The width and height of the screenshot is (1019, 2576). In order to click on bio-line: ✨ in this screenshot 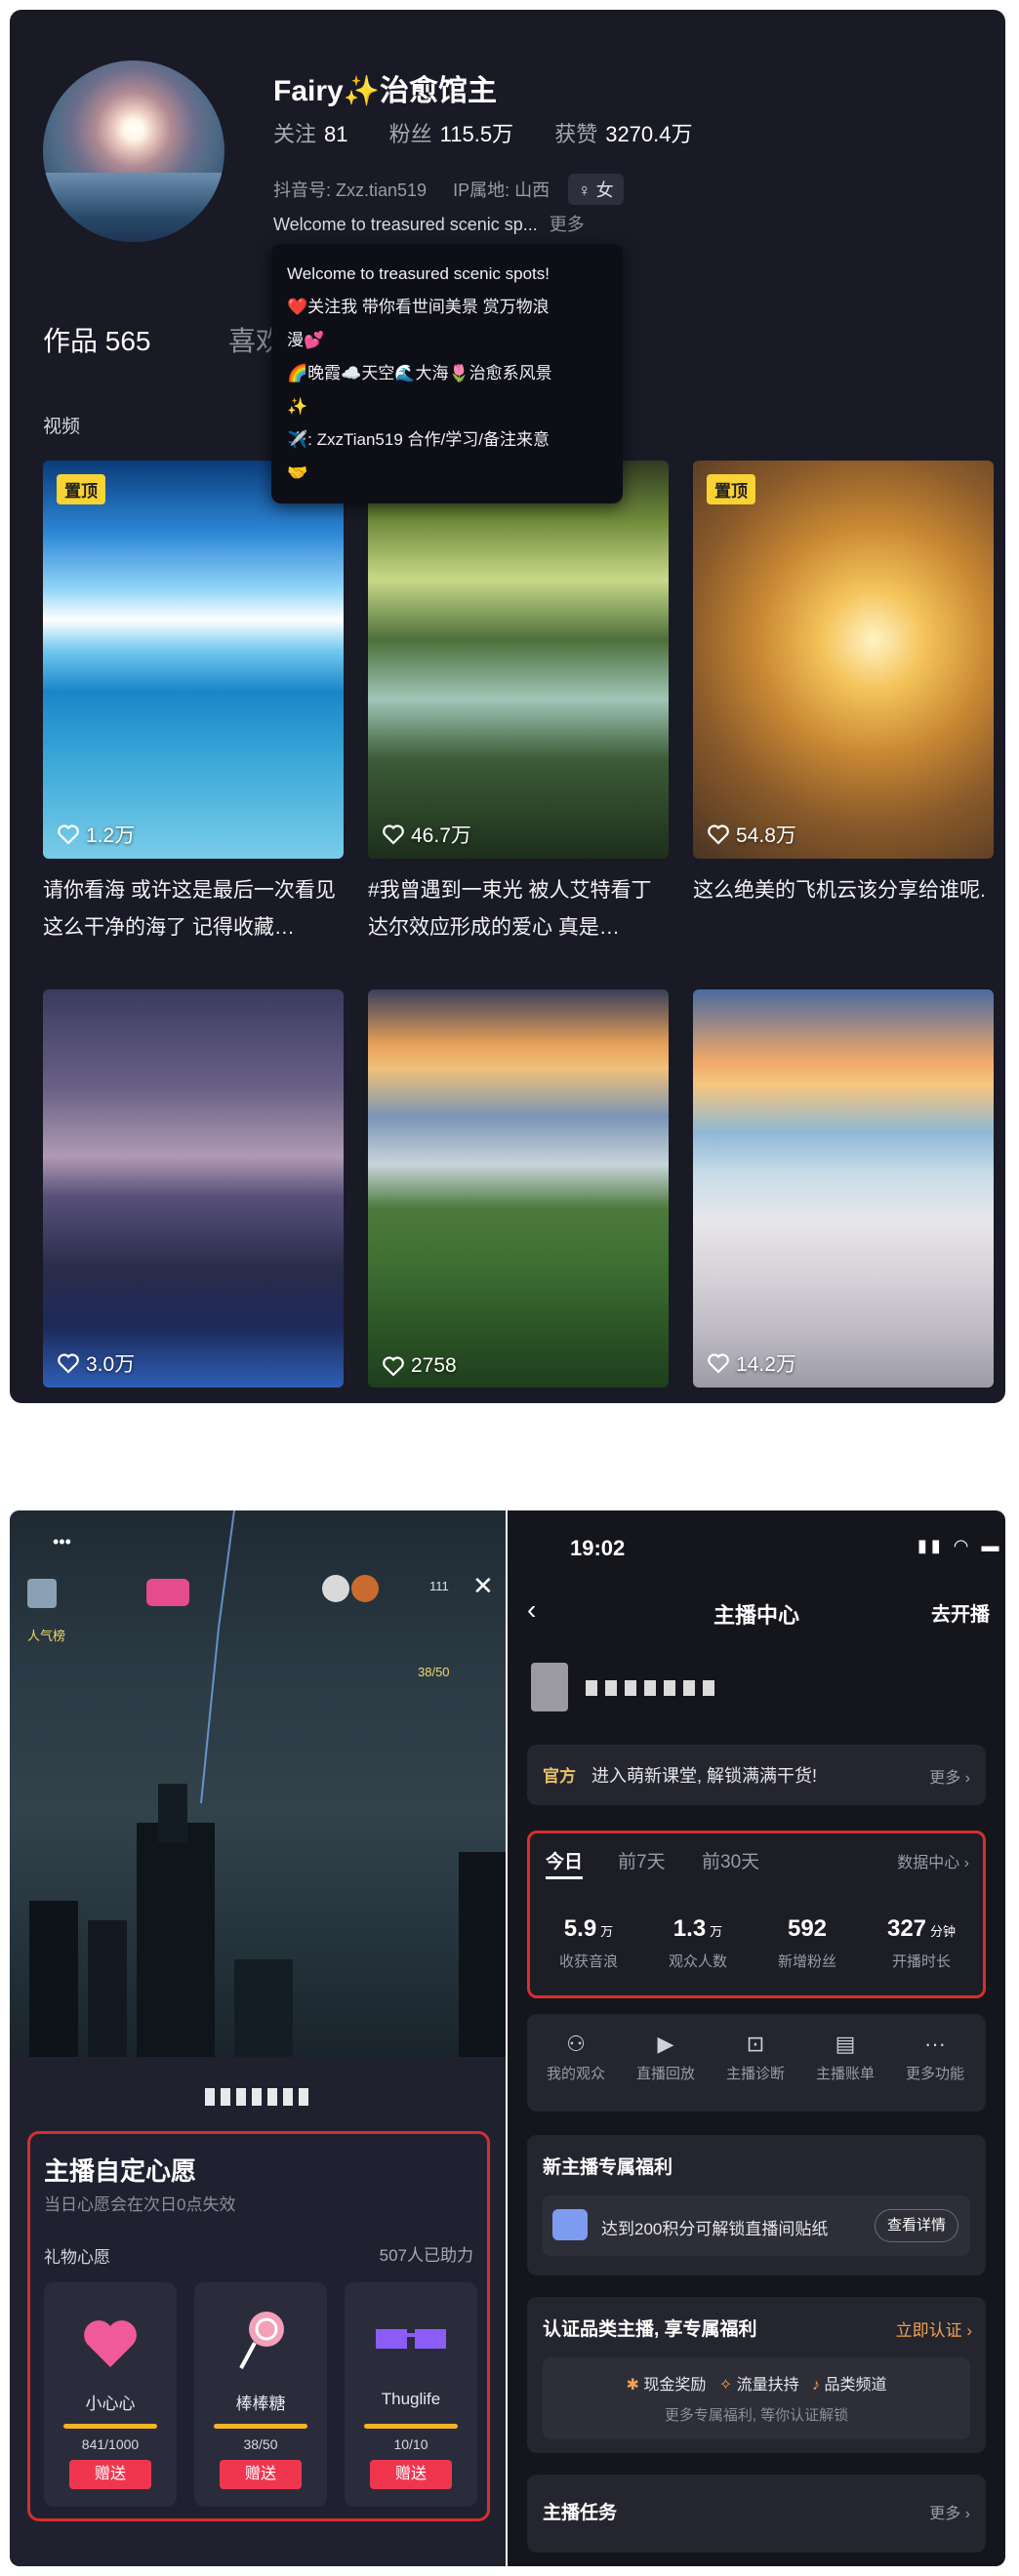, I will do `click(298, 406)`.